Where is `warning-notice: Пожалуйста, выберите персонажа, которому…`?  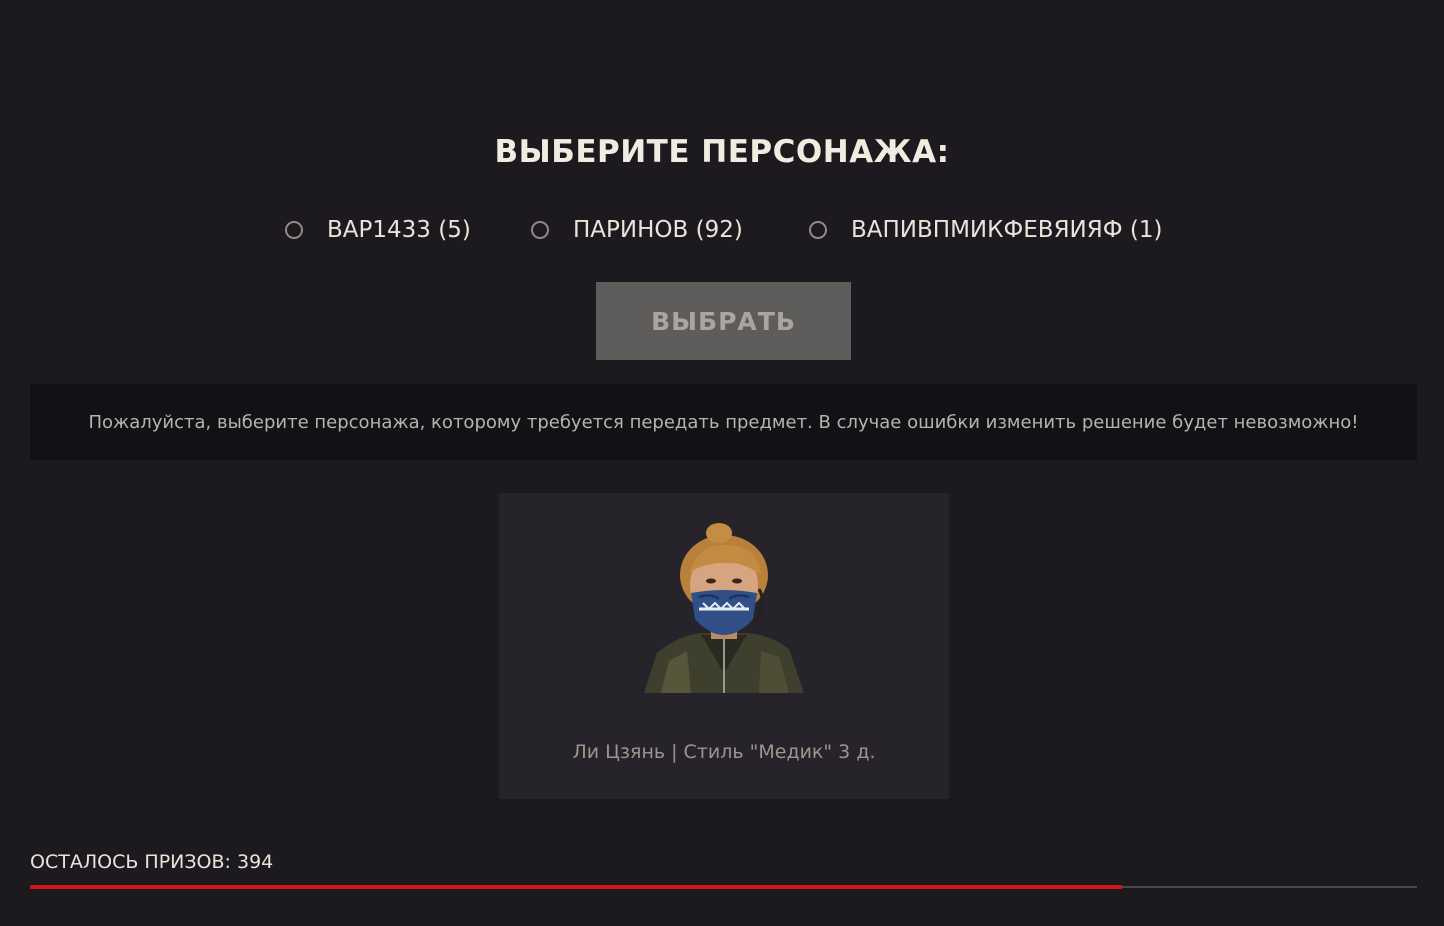
warning-notice: Пожалуйста, выберите персонажа, которому… is located at coordinates (723, 422).